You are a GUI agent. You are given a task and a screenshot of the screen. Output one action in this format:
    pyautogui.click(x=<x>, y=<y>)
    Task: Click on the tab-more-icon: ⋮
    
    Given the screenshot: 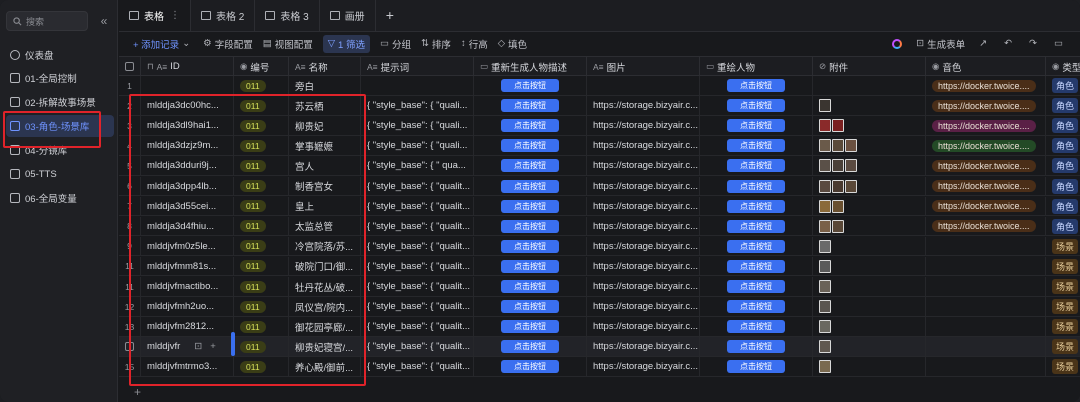 What is the action you would take?
    pyautogui.click(x=175, y=15)
    